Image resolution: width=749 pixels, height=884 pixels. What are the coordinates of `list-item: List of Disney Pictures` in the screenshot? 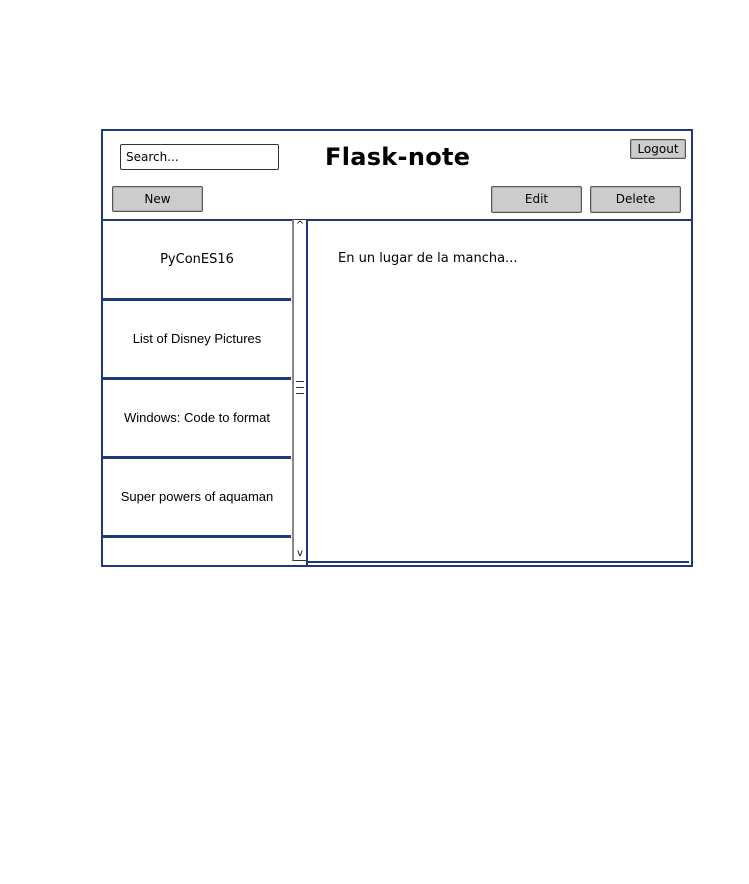 It's located at (197, 340).